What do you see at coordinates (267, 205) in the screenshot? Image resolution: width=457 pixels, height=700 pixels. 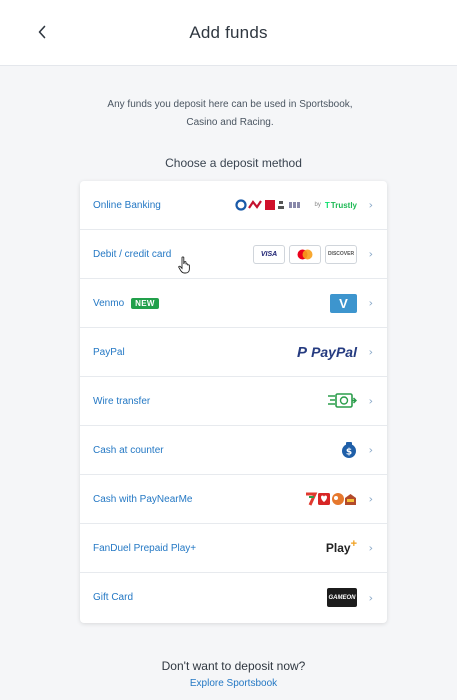 I see `bank-logos-icon` at bounding box center [267, 205].